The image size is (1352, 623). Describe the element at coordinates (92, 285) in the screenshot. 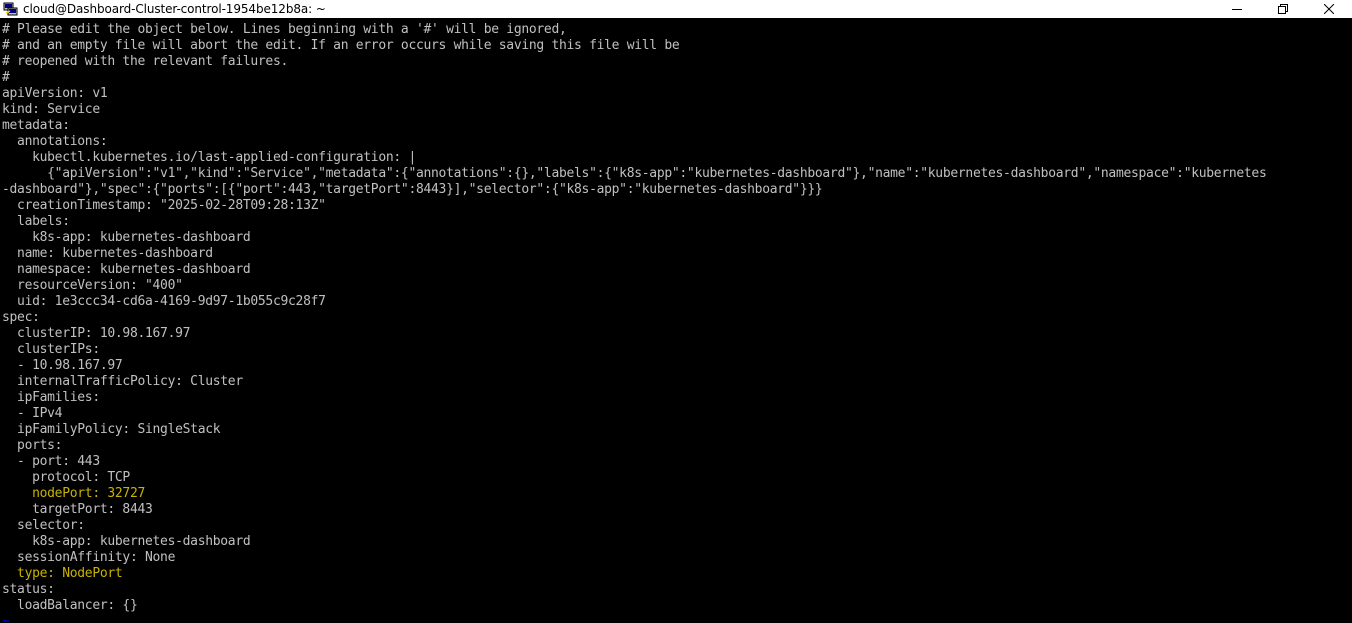

I see `terminal-line: resourceVersion: "400"` at that location.